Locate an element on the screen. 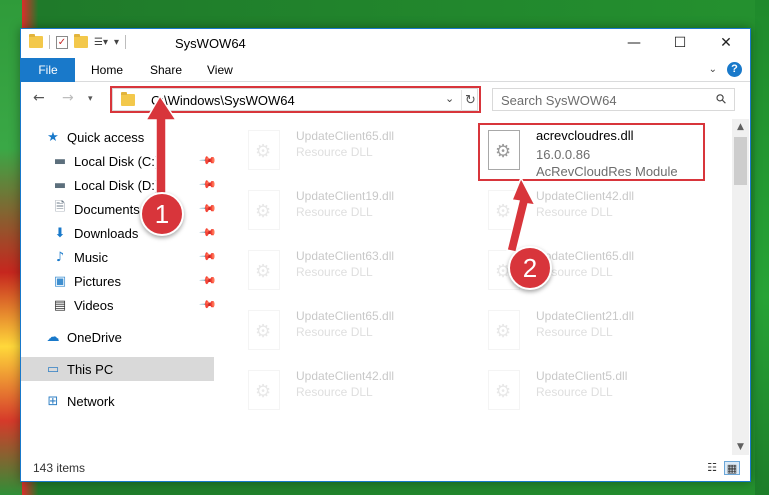 This screenshot has width=769, height=495. sidebar-item-downloads: ⬇ Downloads 📌 is located at coordinates (119, 233).